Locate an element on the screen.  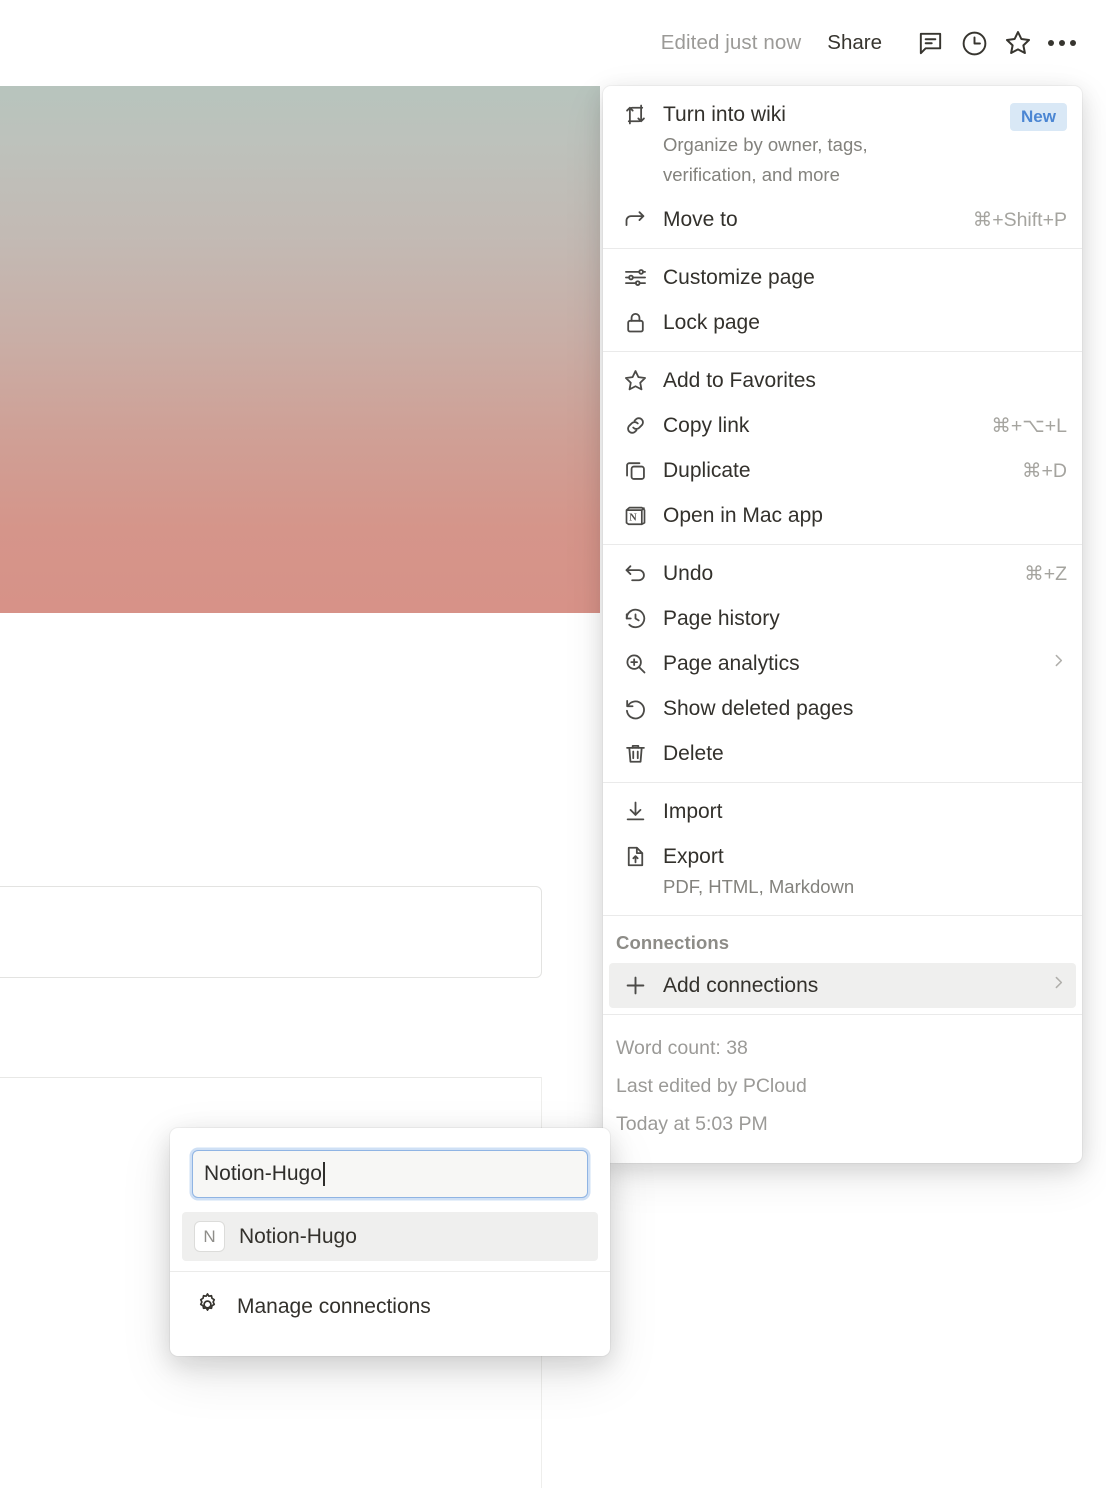
menu-item-move-to: Move to ⌘+Shift+P is located at coordinates (842, 219).